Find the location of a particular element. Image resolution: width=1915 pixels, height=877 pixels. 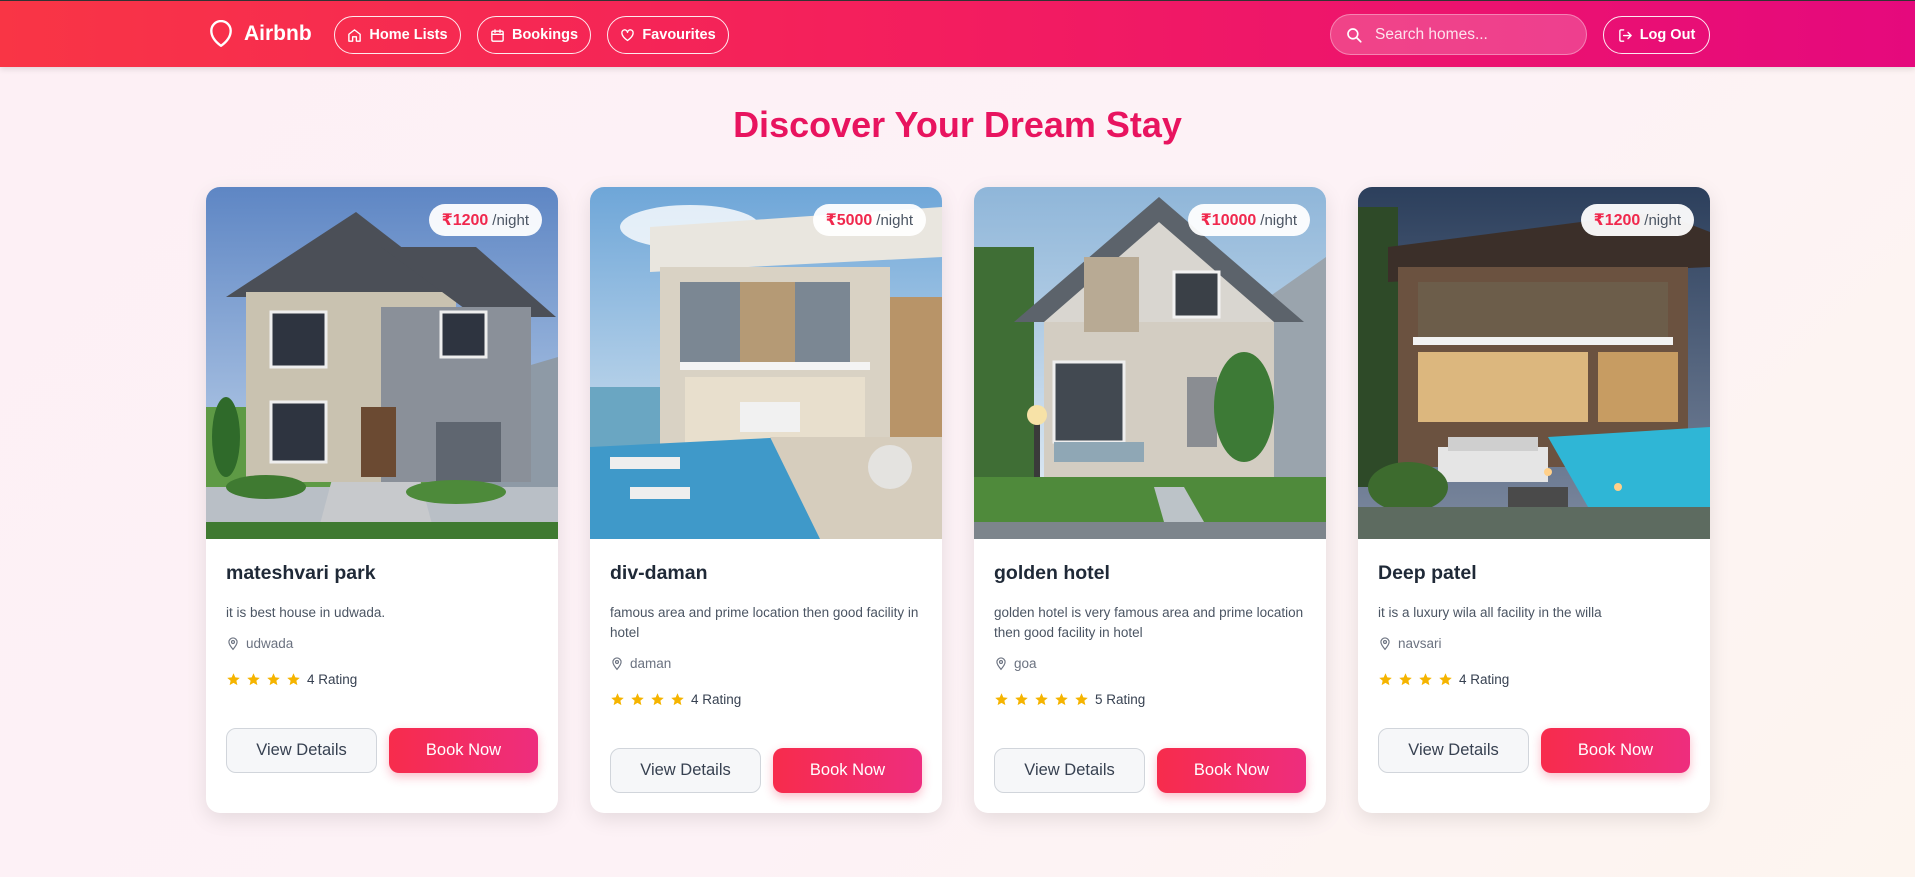

calendar-icon is located at coordinates (497, 35).